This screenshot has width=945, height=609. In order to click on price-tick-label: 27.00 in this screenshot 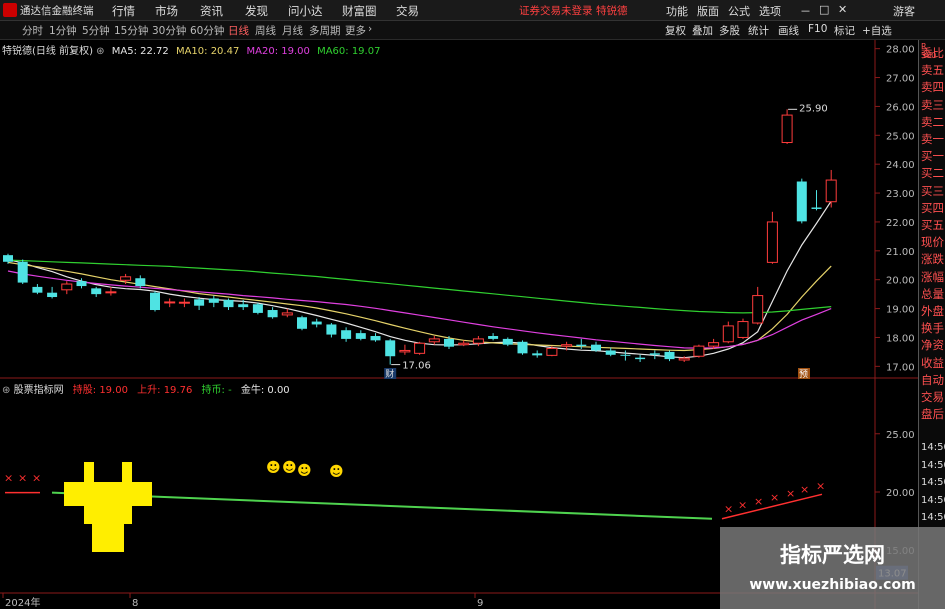, I will do `click(900, 79)`.